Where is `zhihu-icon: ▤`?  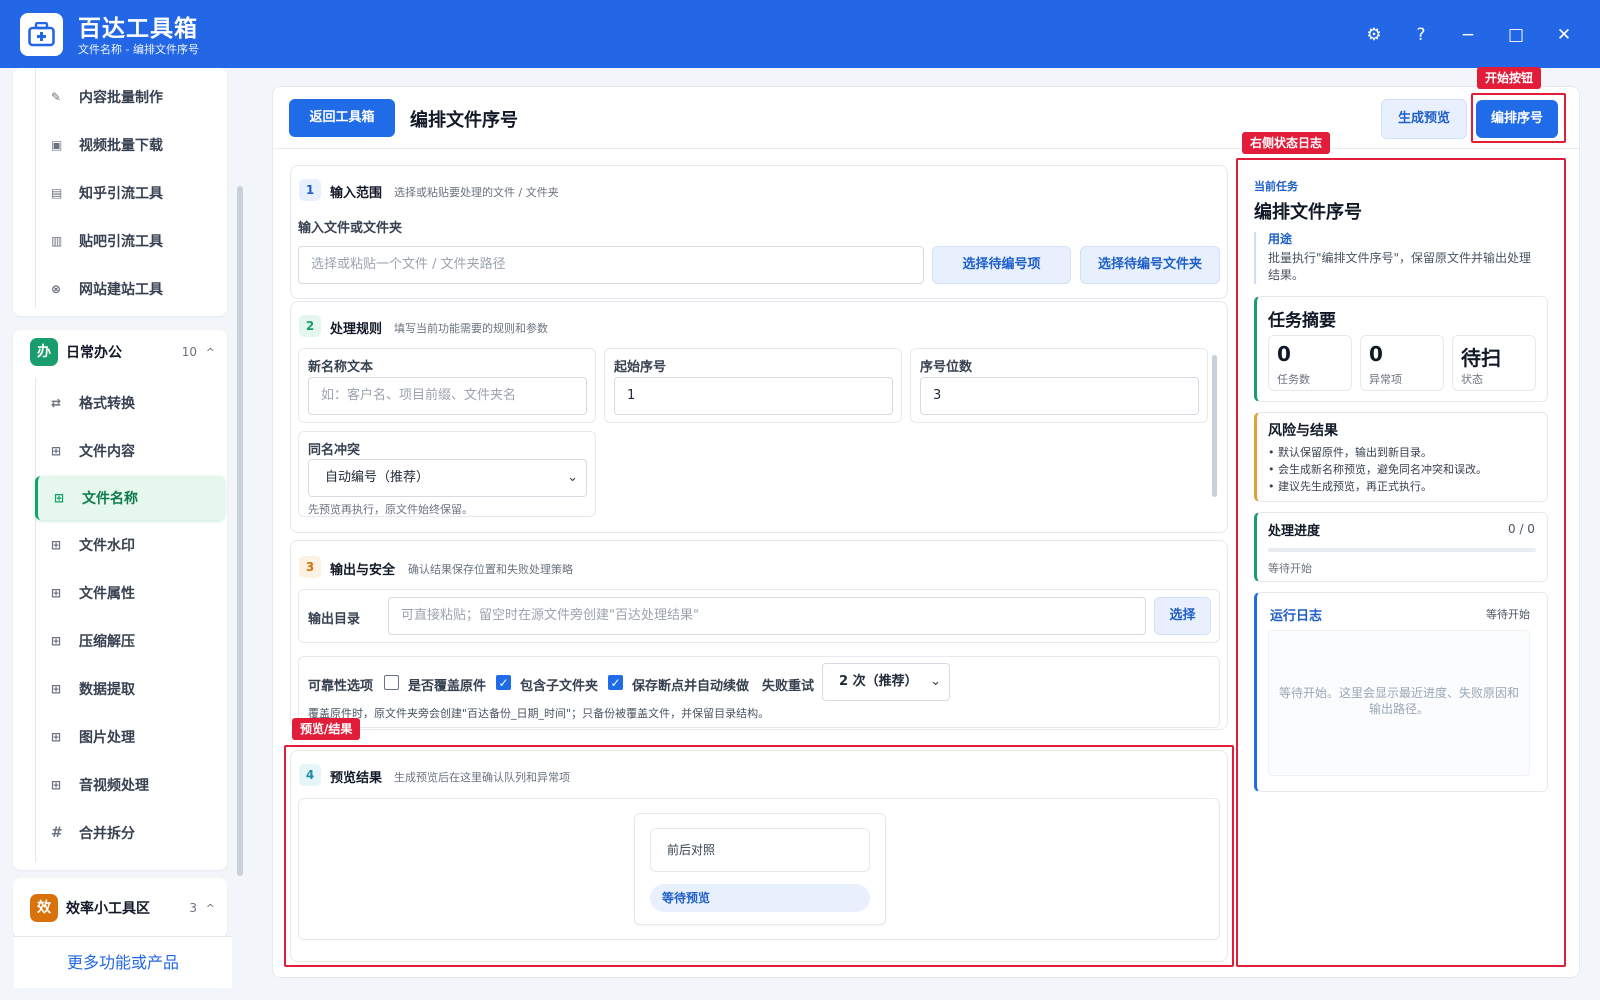
zhihu-icon: ▤ is located at coordinates (57, 193).